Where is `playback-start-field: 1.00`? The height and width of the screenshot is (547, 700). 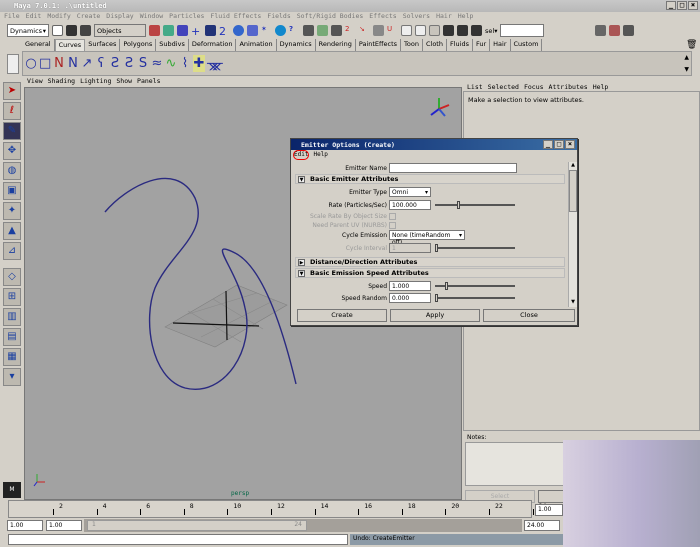 playback-start-field: 1.00 is located at coordinates (64, 525).